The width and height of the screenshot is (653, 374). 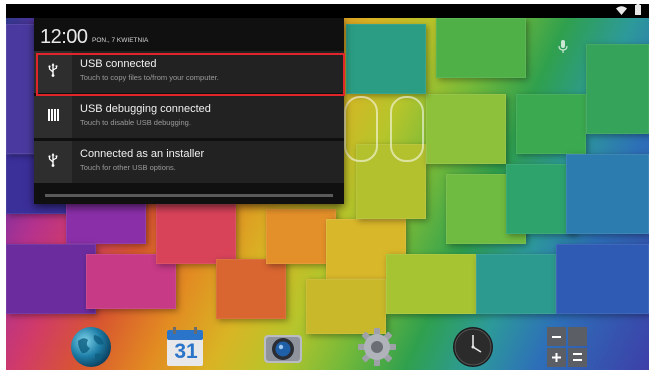 I want to click on shade-header: 12:00 PON., 7 KWIETNIA, so click(x=189, y=34).